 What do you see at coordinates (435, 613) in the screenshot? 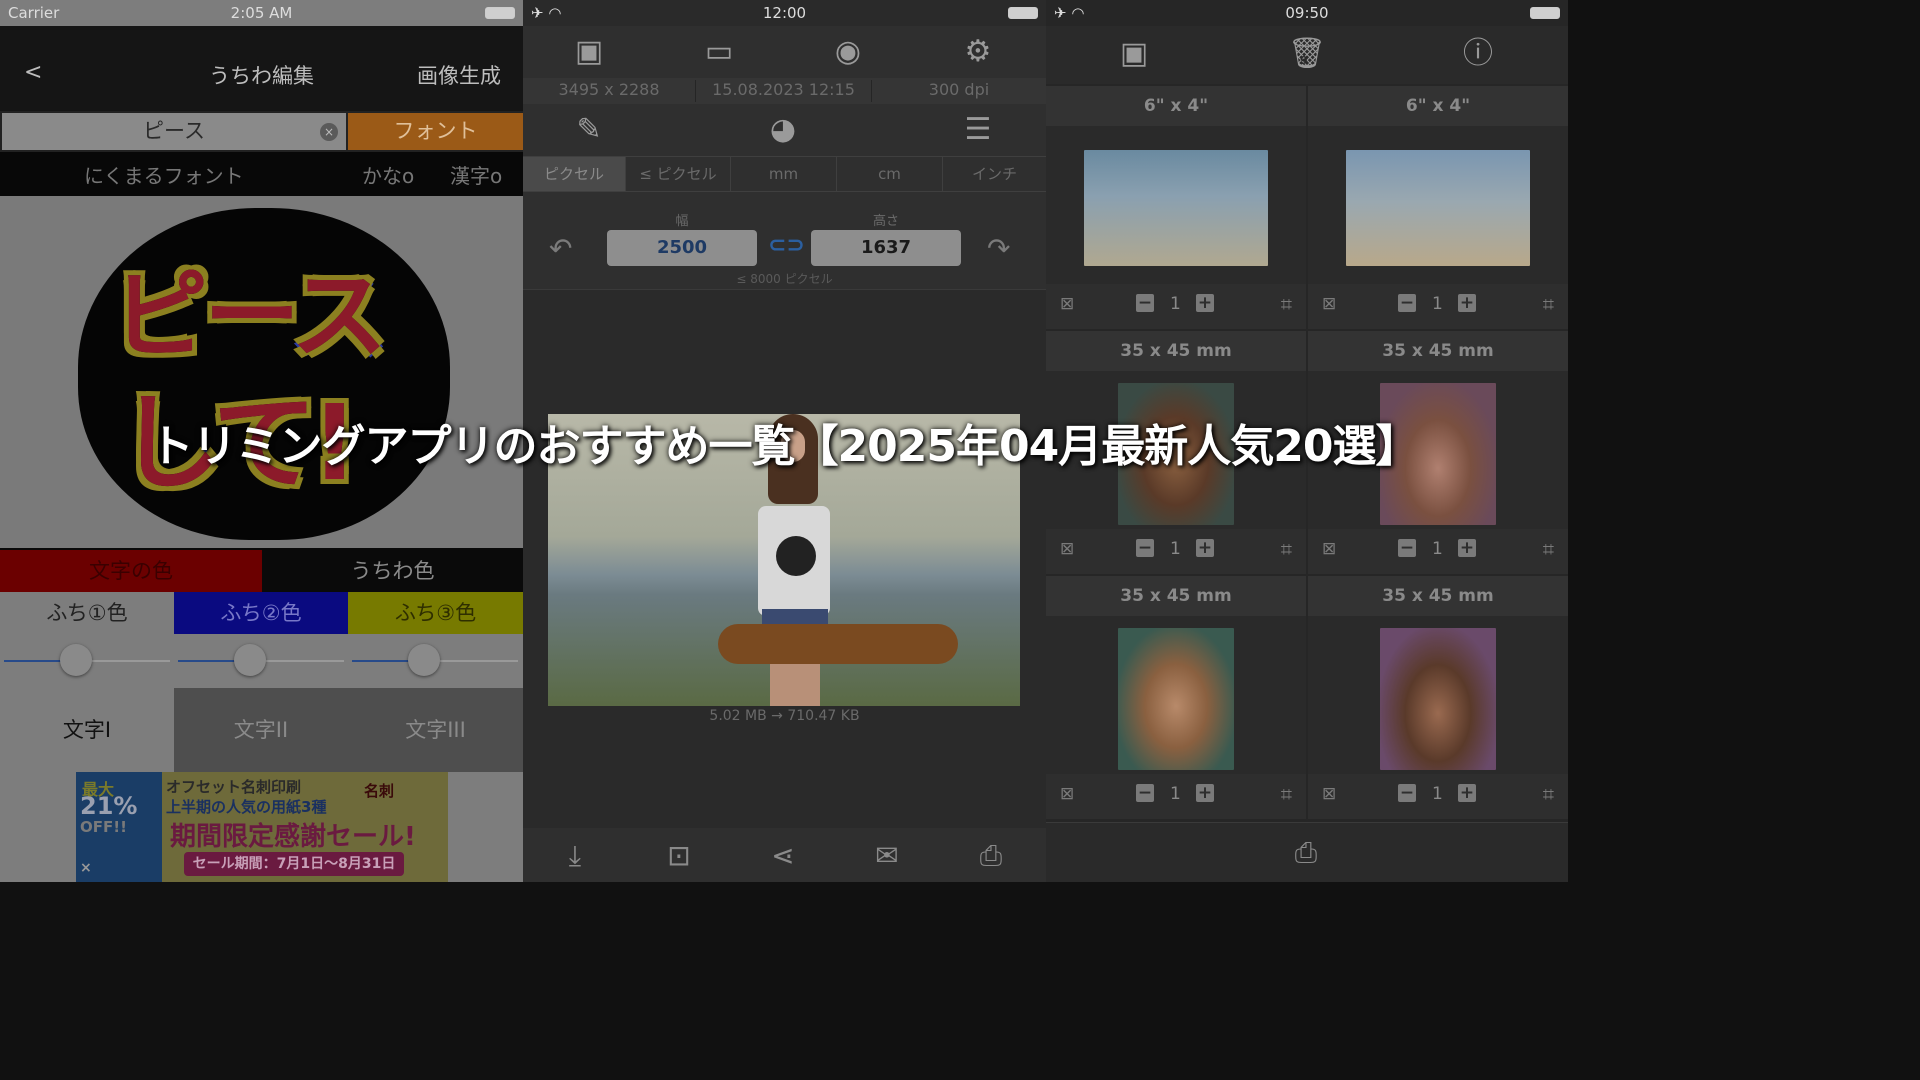
I see `tab-border-3-color: ふち③色` at bounding box center [435, 613].